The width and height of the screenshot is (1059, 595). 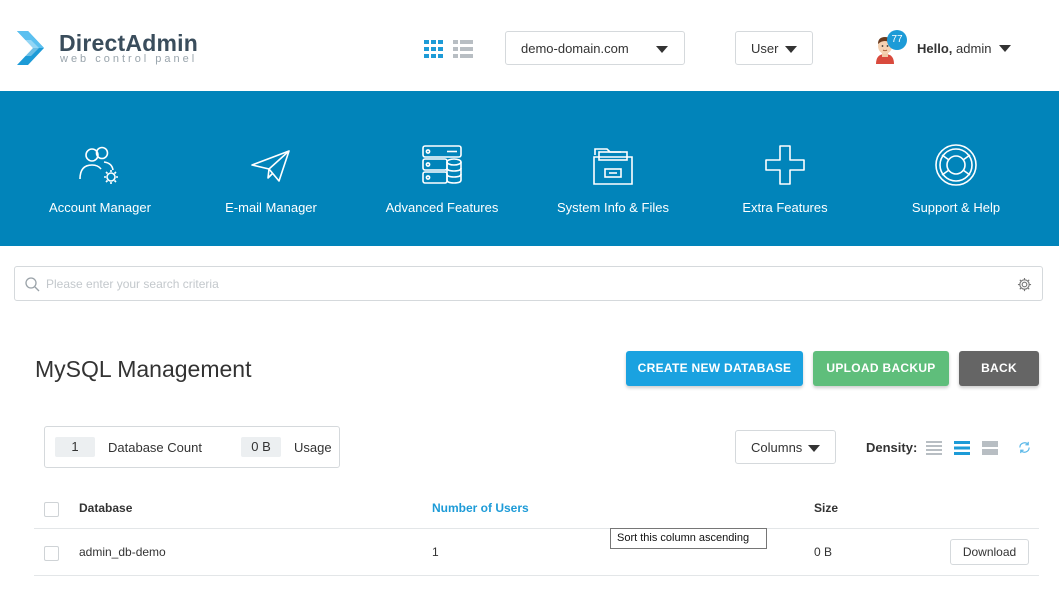 What do you see at coordinates (575, 48) in the screenshot?
I see `domain-select-value: demo-domain.com` at bounding box center [575, 48].